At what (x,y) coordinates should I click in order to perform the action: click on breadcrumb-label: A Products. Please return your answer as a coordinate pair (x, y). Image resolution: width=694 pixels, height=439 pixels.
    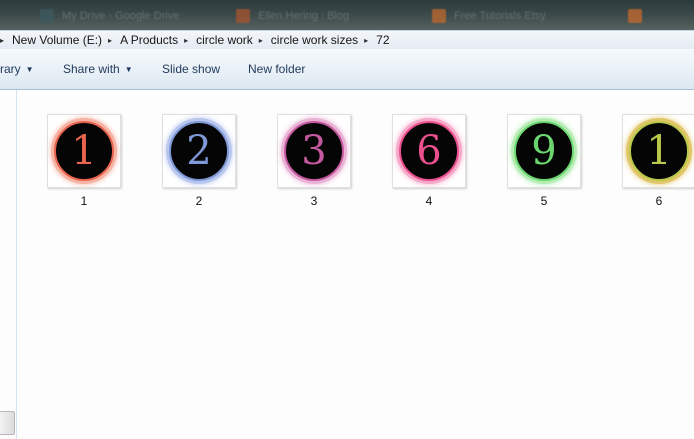
    Looking at the image, I should click on (149, 40).